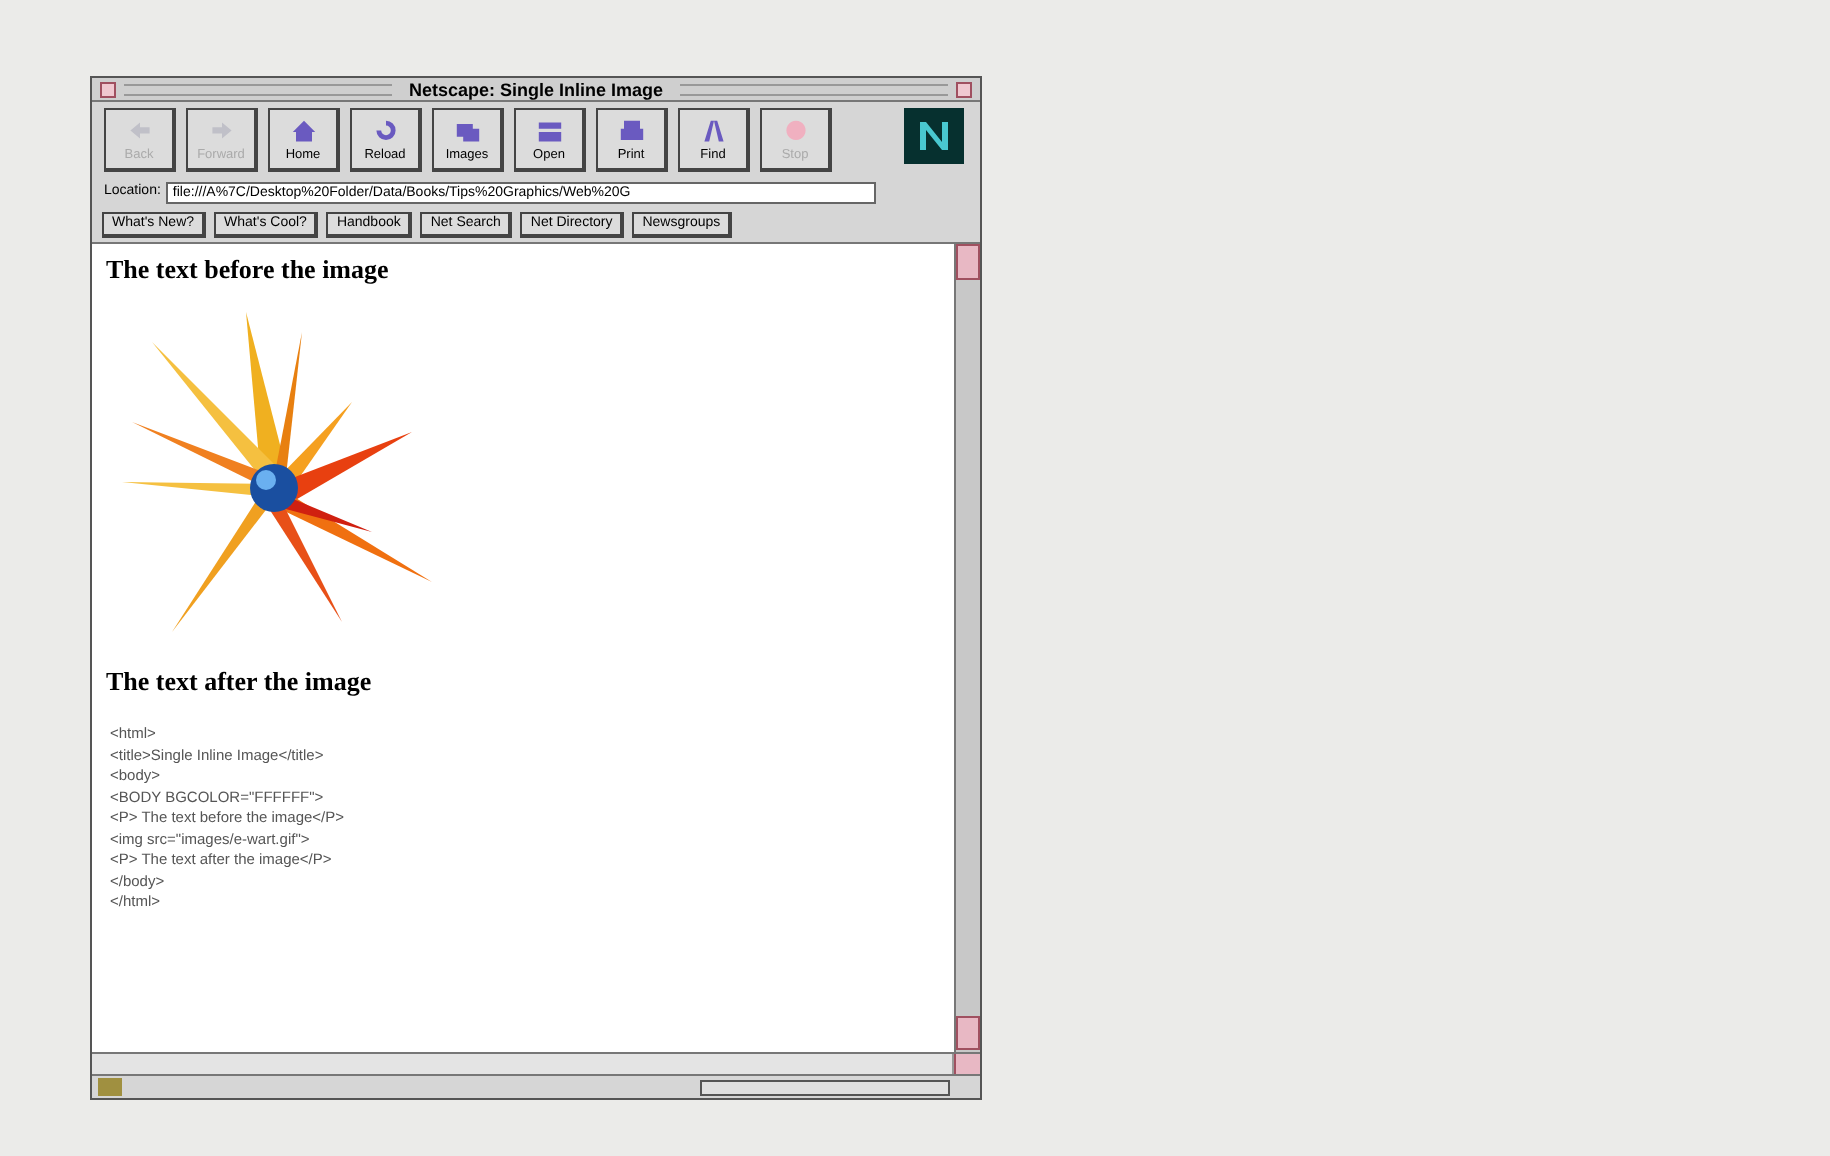  I want to click on close-box-icon, so click(108, 89).